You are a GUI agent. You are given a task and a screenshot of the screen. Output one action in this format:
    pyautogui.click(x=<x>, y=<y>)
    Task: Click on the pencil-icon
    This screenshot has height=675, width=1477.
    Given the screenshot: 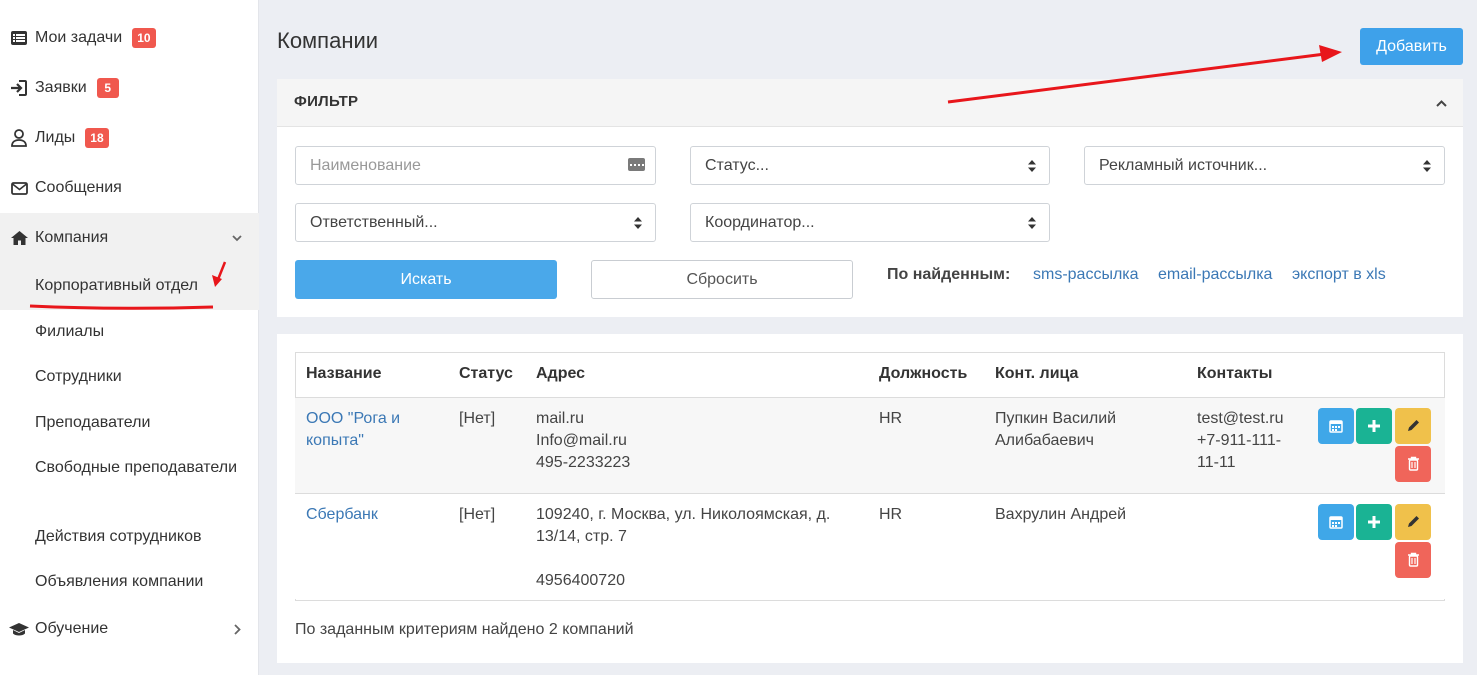 What is the action you would take?
    pyautogui.click(x=1413, y=425)
    